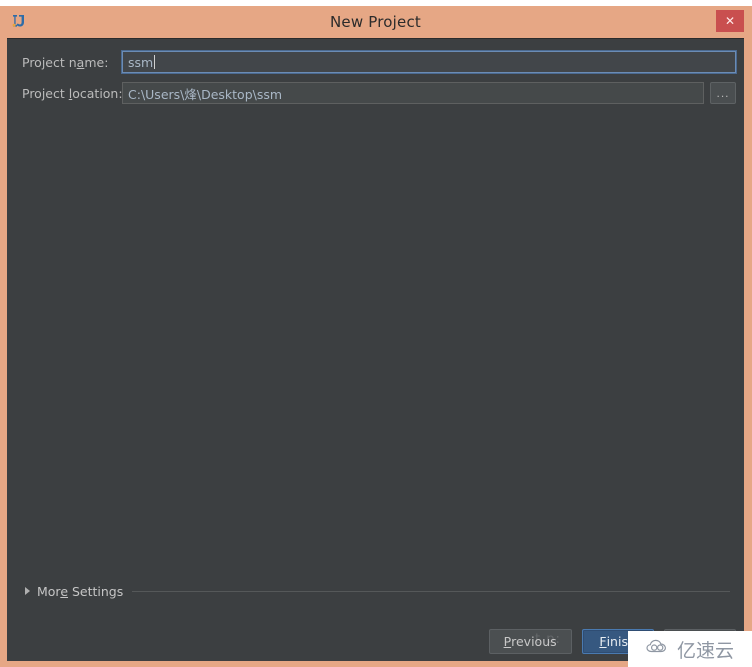  I want to click on watermark-text: 亿速云, so click(705, 650).